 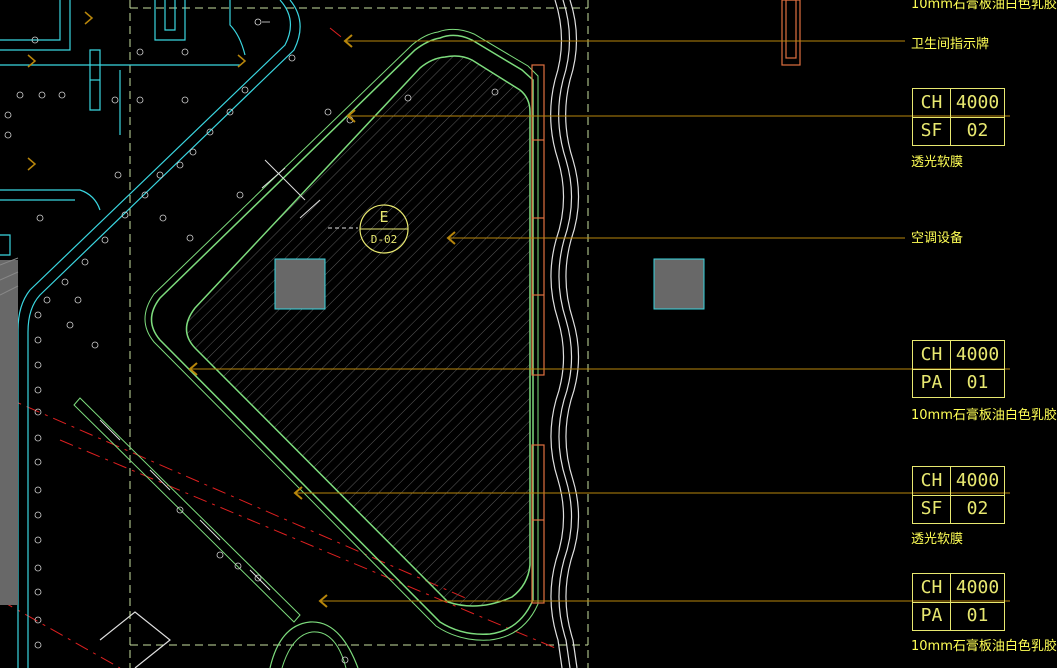 What do you see at coordinates (300, 284) in the screenshot?
I see `ac-unit-left` at bounding box center [300, 284].